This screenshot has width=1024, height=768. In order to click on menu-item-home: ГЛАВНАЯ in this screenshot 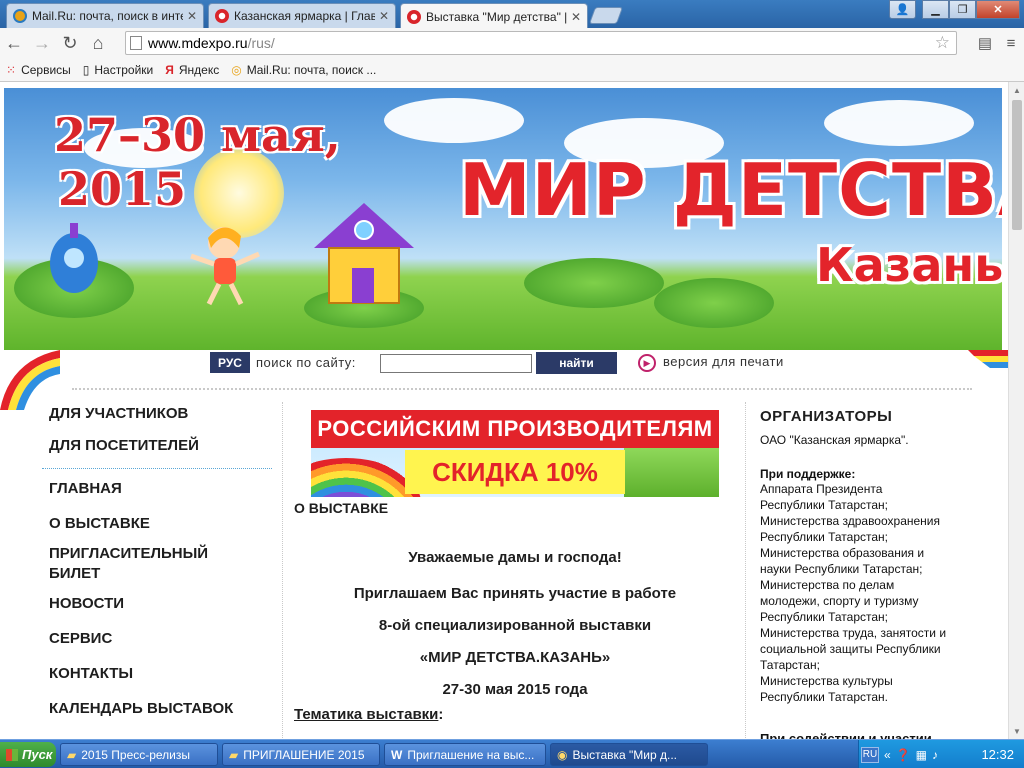, I will do `click(157, 489)`.